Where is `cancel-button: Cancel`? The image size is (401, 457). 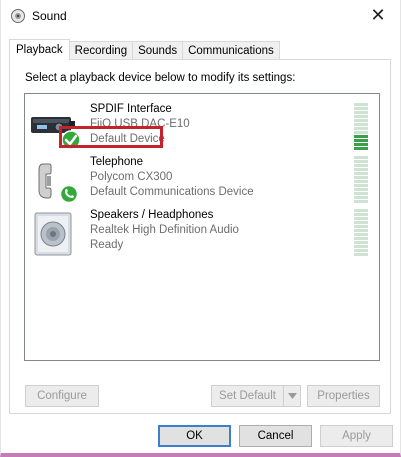
cancel-button: Cancel is located at coordinates (275, 436).